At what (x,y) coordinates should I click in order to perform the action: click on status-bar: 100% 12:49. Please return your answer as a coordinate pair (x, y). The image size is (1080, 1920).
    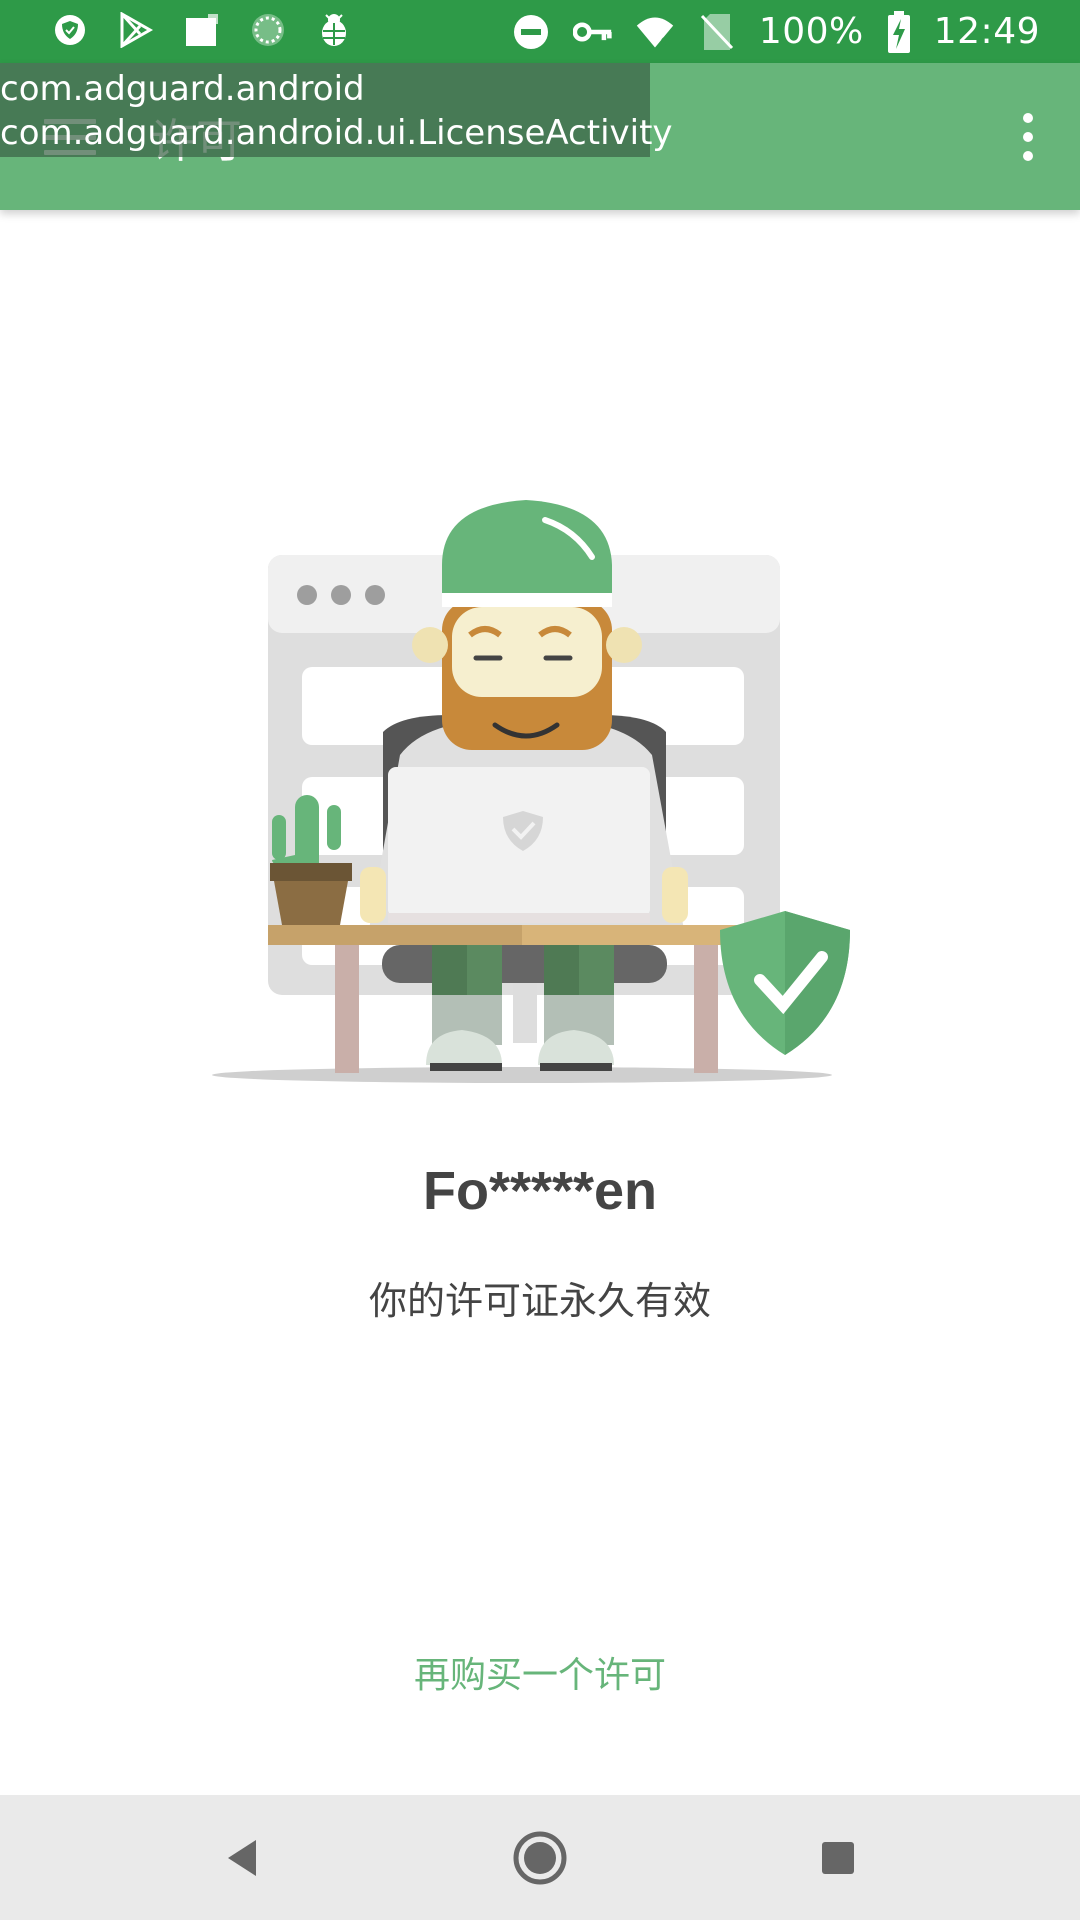
    Looking at the image, I should click on (540, 31).